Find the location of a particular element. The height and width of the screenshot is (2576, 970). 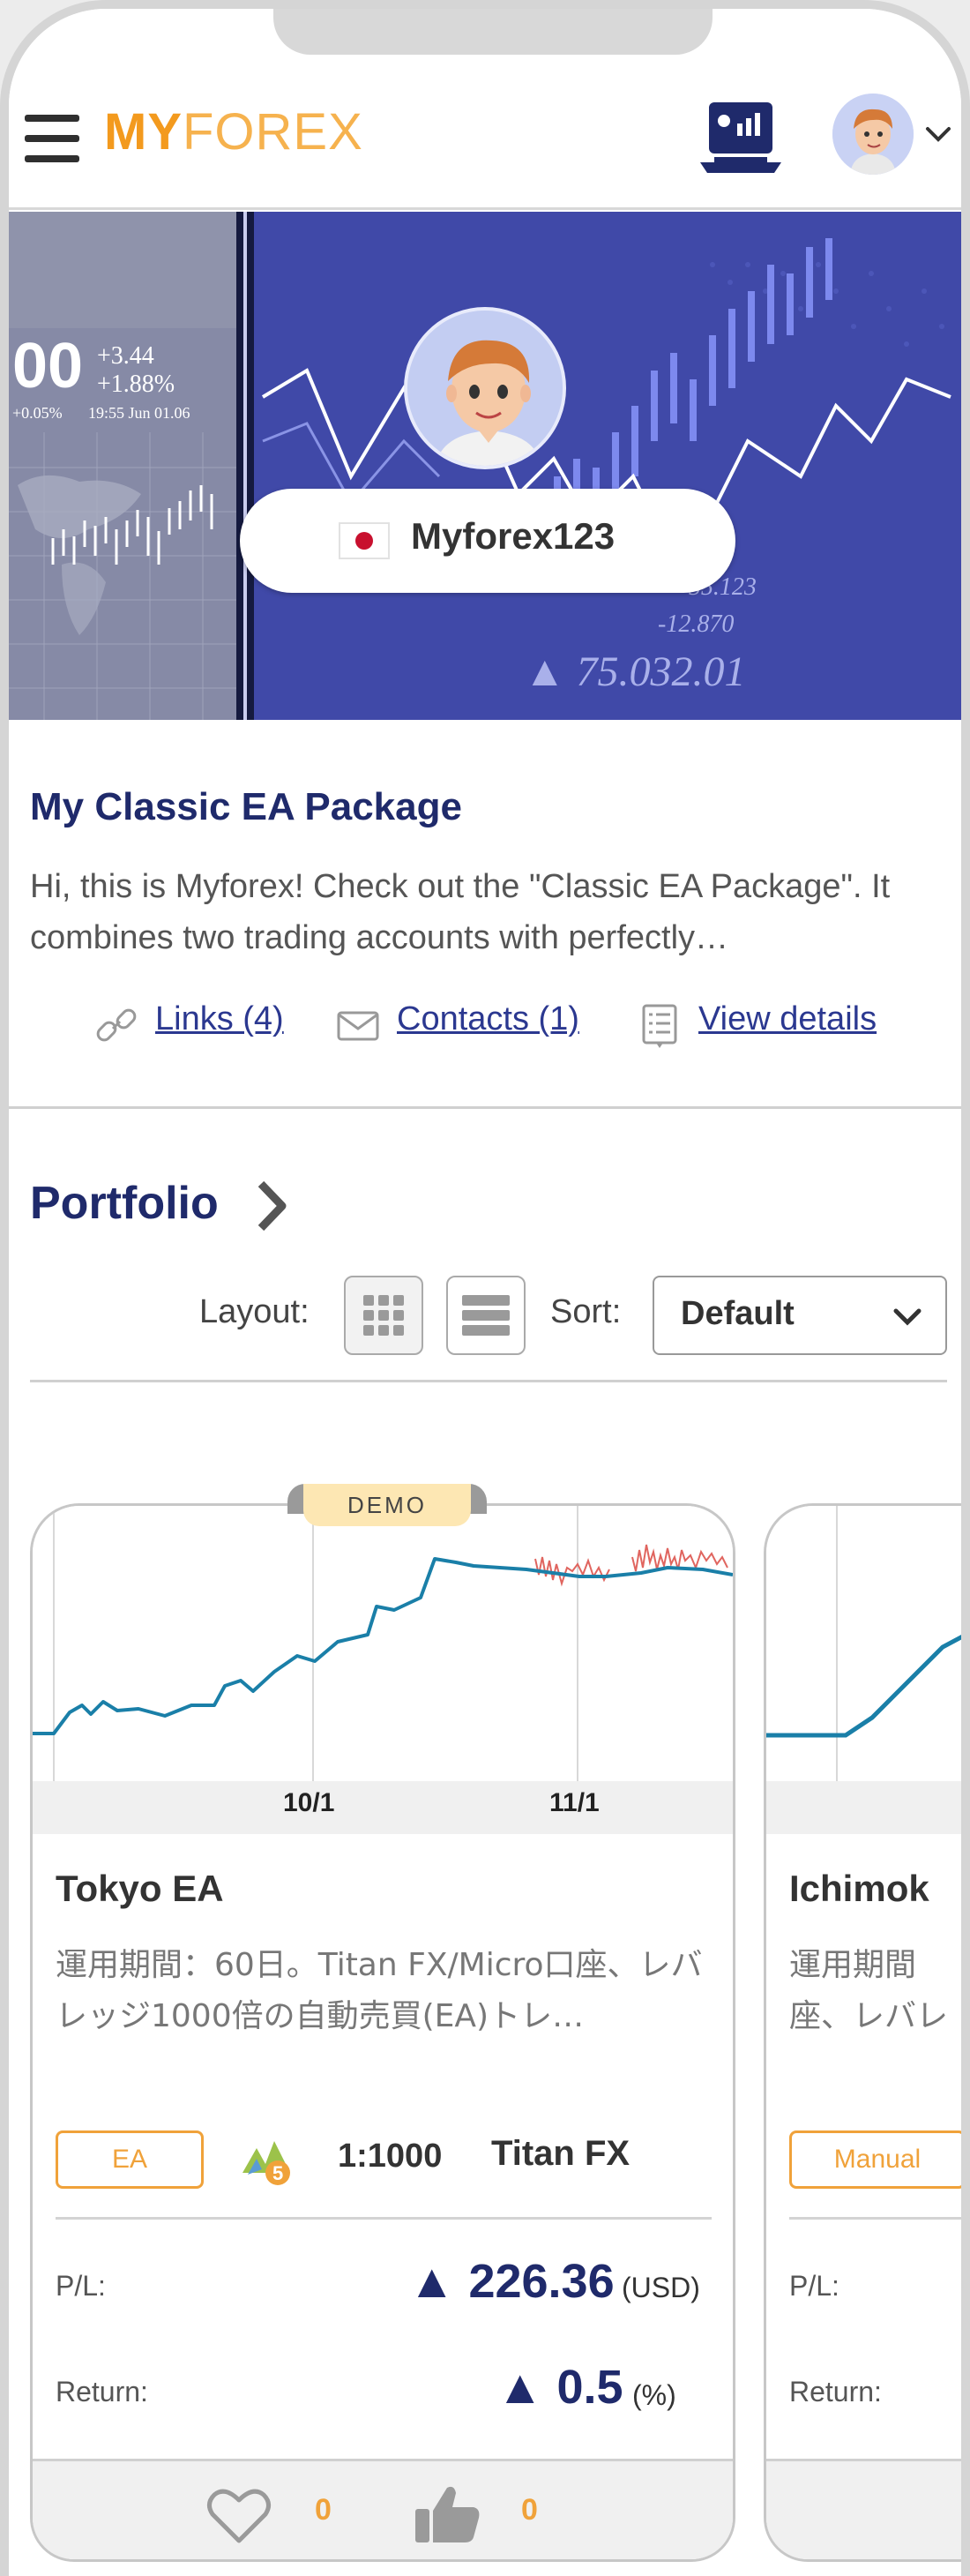

myforex-logo: MYFOREX is located at coordinates (233, 131).